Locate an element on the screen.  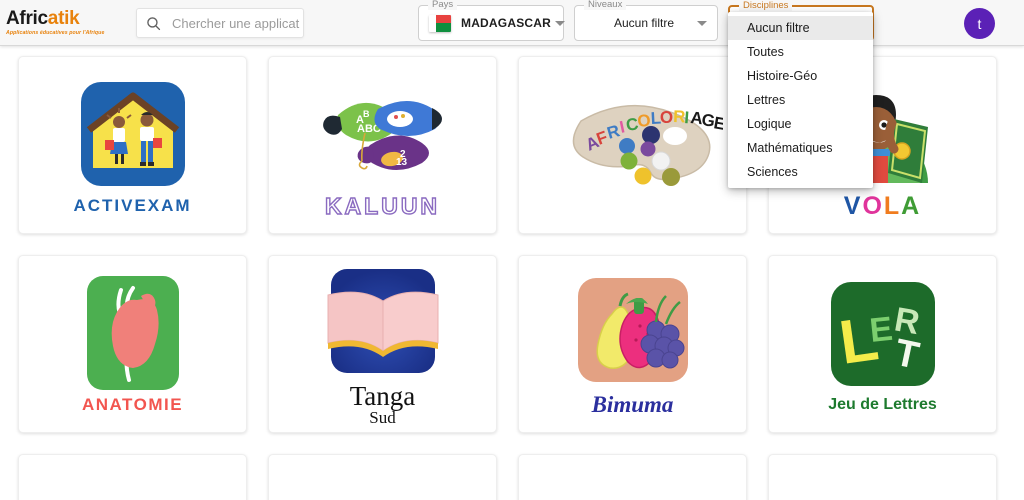
levels-filter-legend: Niveaux is located at coordinates (605, 5).